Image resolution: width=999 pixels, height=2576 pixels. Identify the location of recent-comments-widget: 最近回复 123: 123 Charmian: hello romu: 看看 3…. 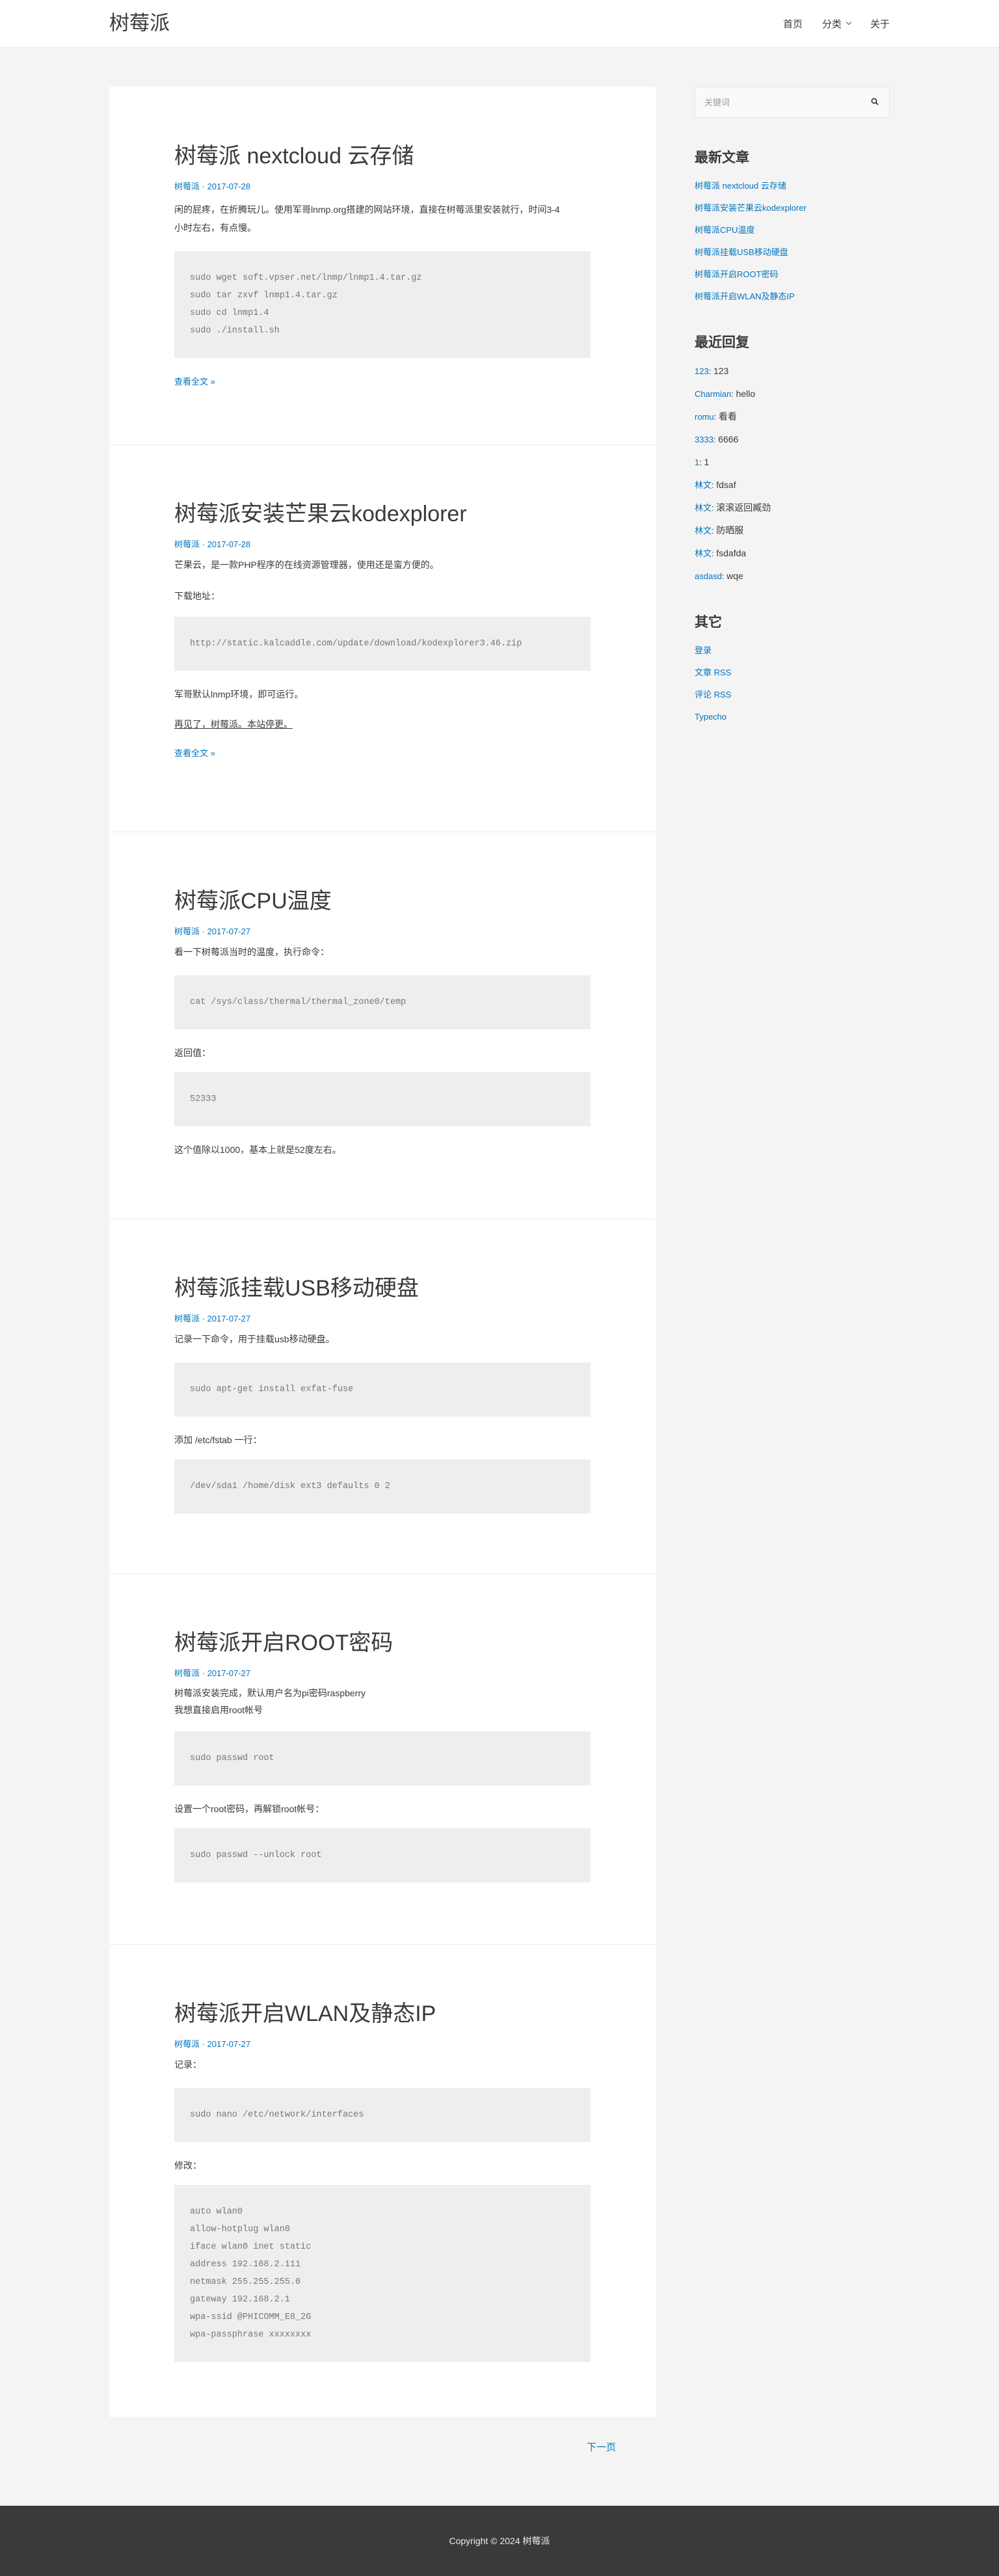
(792, 461).